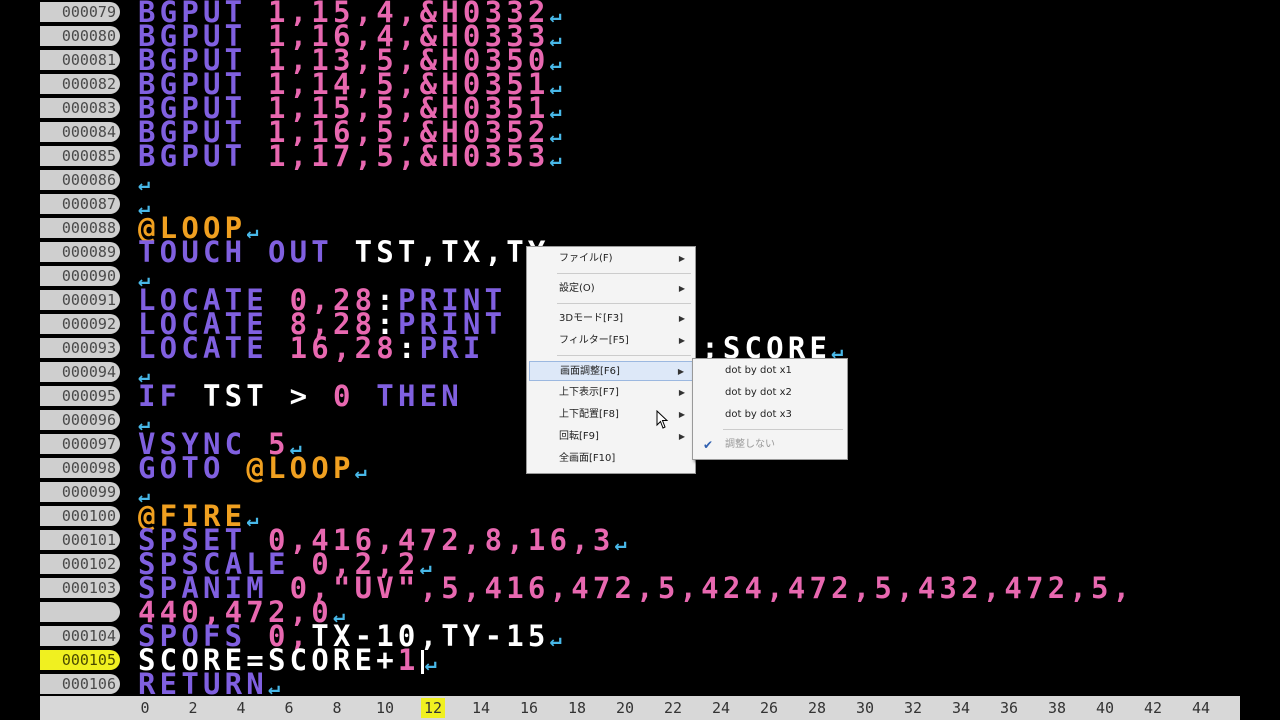 This screenshot has width=1280, height=720. Describe the element at coordinates (758, 414) in the screenshot. I see `submenu-item-label: dot by dot x3` at that location.